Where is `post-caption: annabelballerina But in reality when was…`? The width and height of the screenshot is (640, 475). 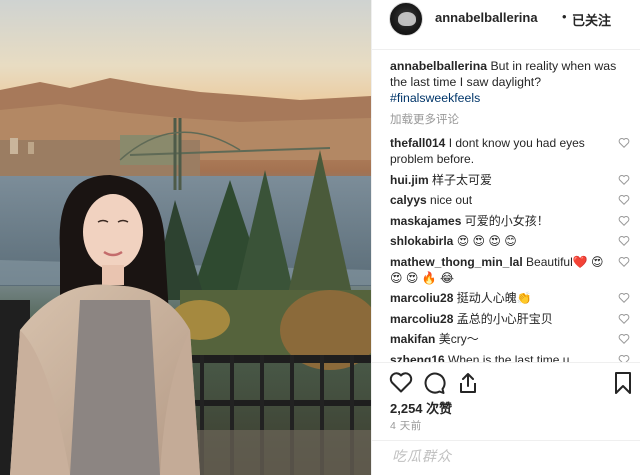 post-caption: annabelballerina But in reality when was… is located at coordinates (510, 74).